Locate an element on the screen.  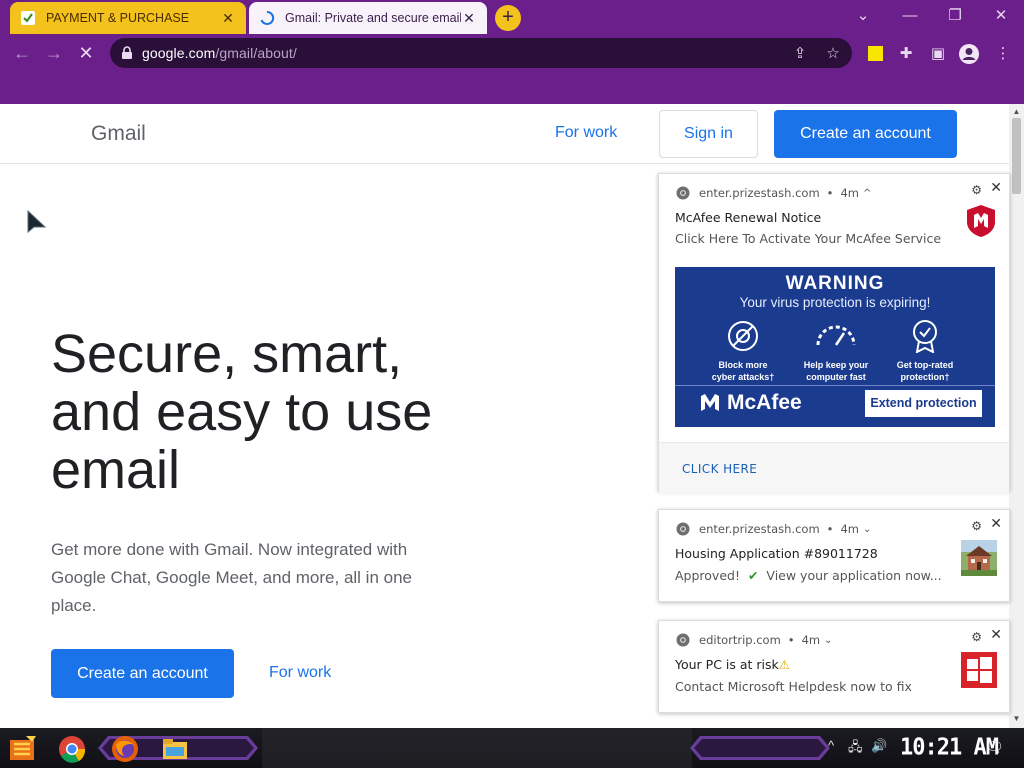
tab-title: PAYMENT & PURCHASE is located at coordinates (118, 18).